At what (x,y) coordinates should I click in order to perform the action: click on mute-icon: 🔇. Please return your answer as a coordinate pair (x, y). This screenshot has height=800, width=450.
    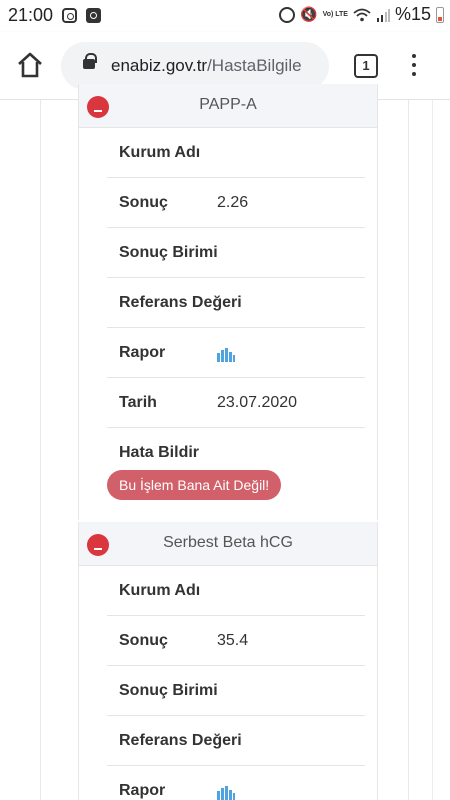
    Looking at the image, I should click on (309, 14).